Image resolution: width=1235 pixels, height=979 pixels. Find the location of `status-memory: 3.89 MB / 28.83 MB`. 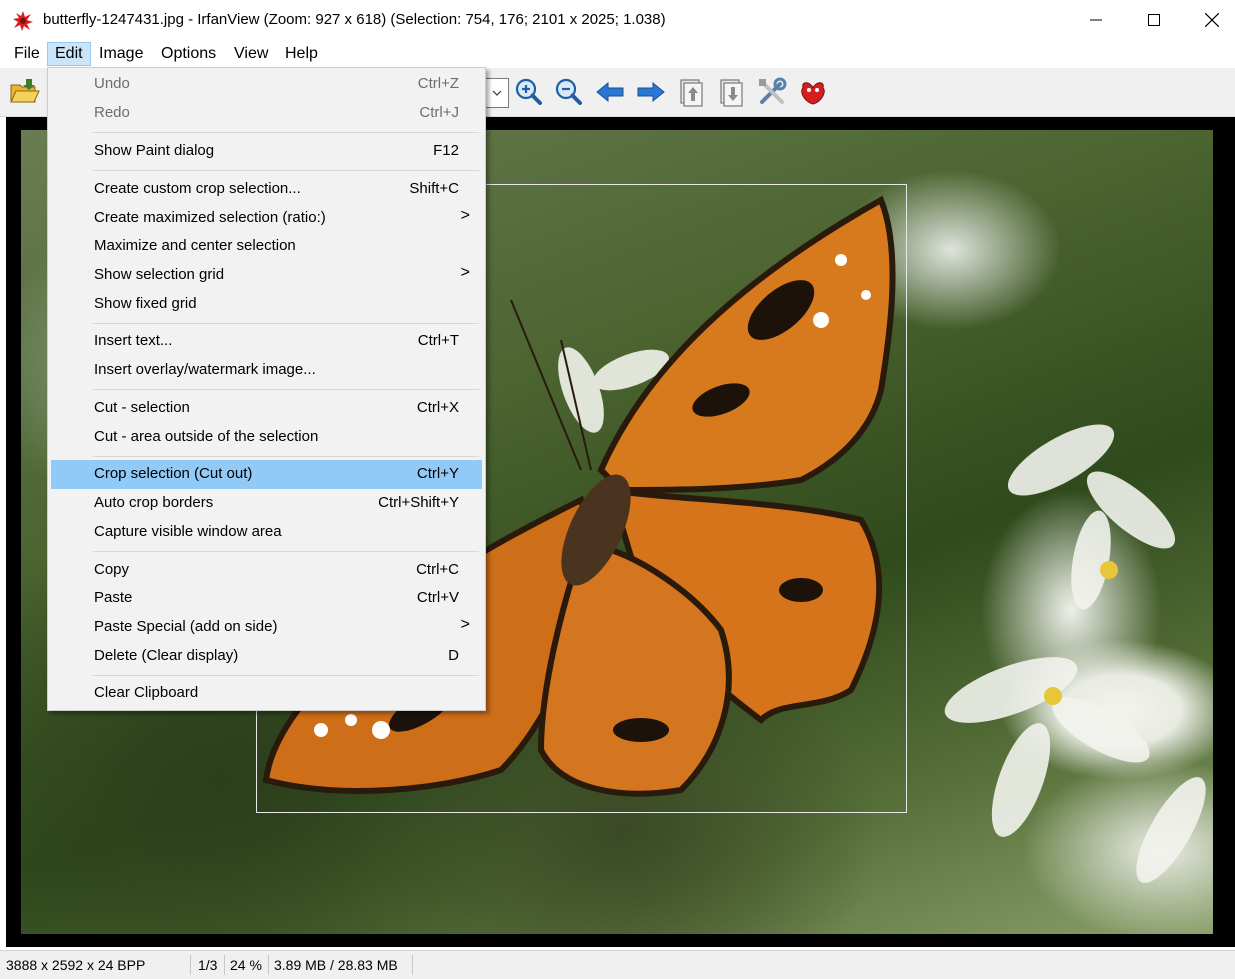

status-memory: 3.89 MB / 28.83 MB is located at coordinates (336, 965).